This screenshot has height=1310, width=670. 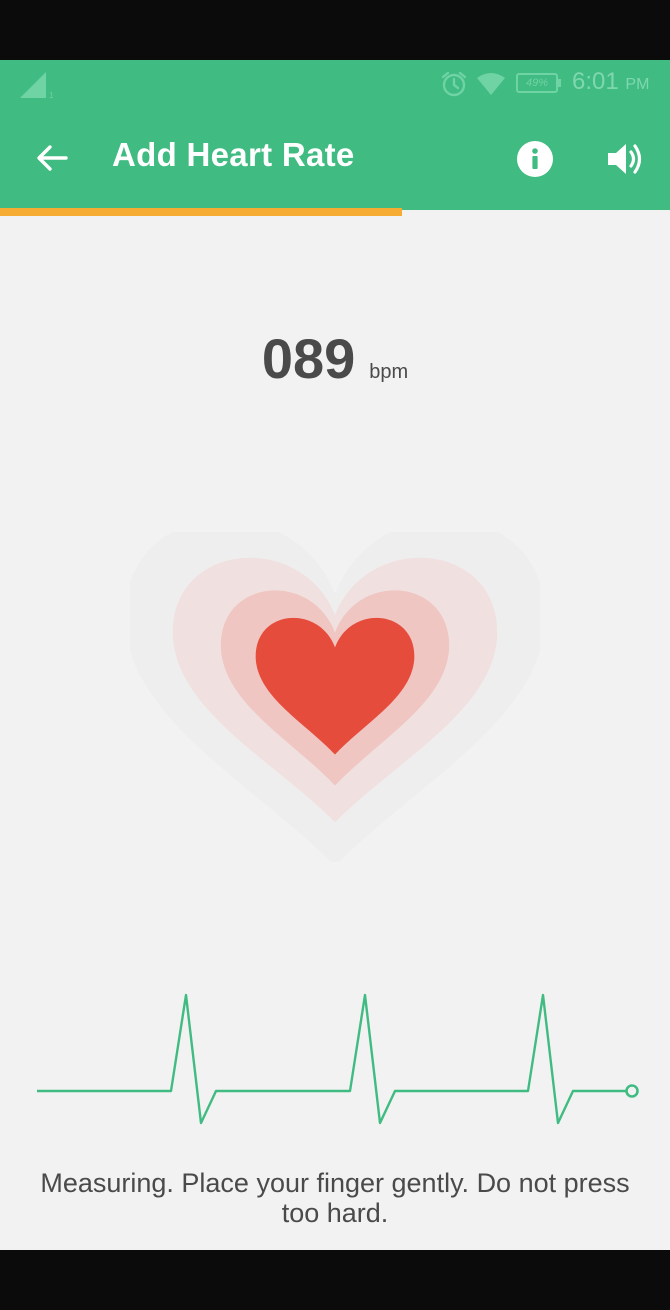 I want to click on ecg-waveform, so click(x=338, y=1059).